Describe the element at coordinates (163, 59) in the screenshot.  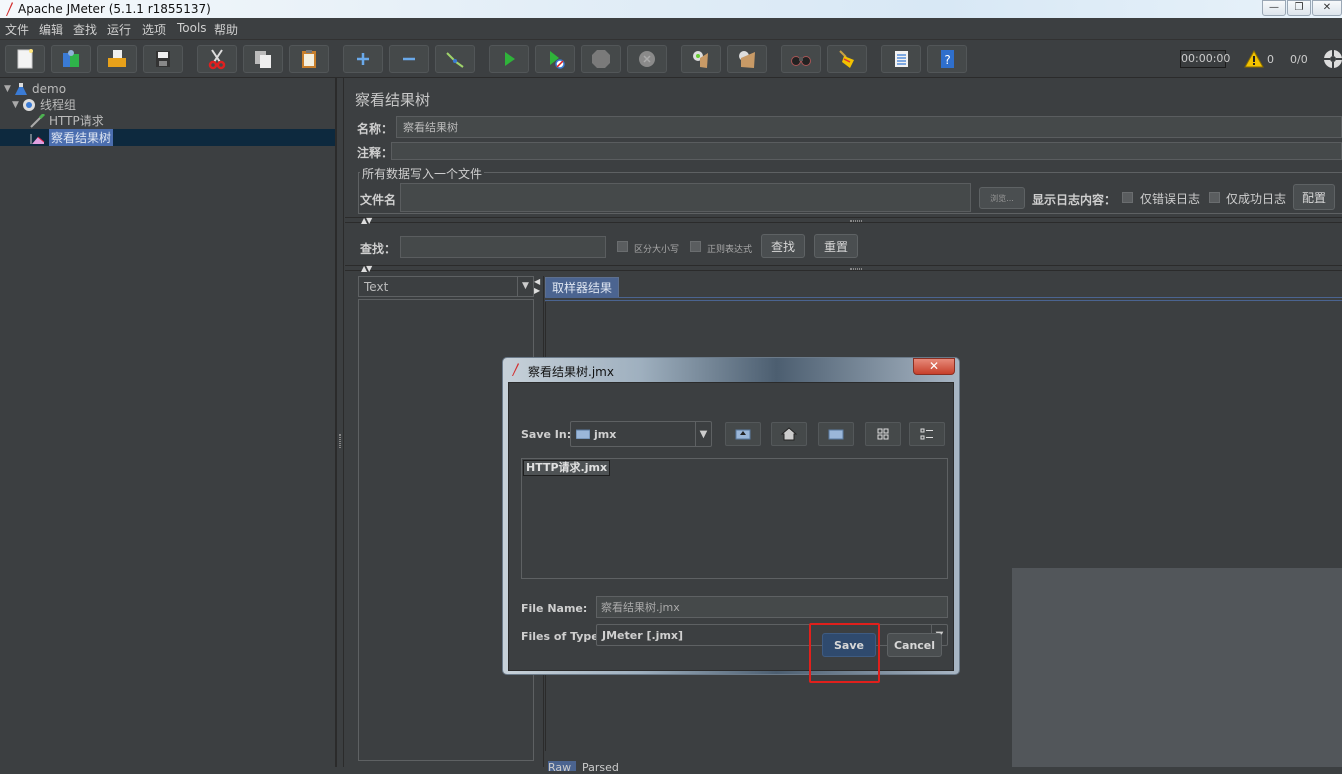
I see `save-toolbar-button` at that location.